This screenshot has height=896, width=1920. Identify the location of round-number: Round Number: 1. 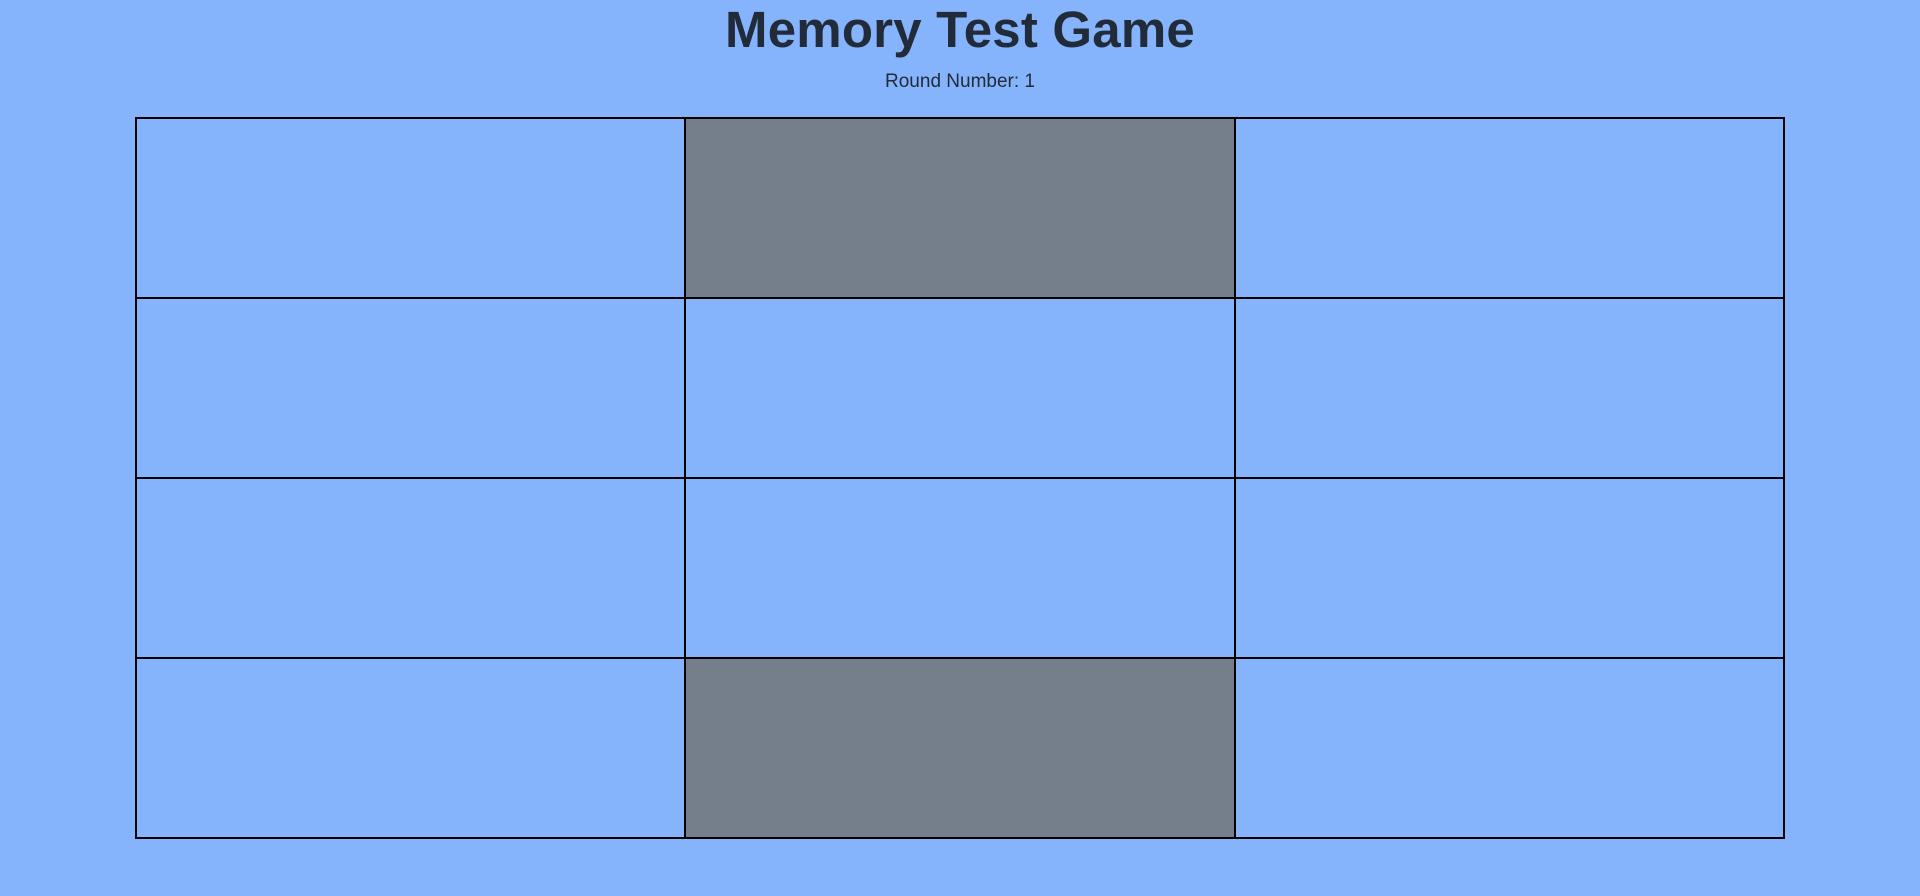
(960, 81).